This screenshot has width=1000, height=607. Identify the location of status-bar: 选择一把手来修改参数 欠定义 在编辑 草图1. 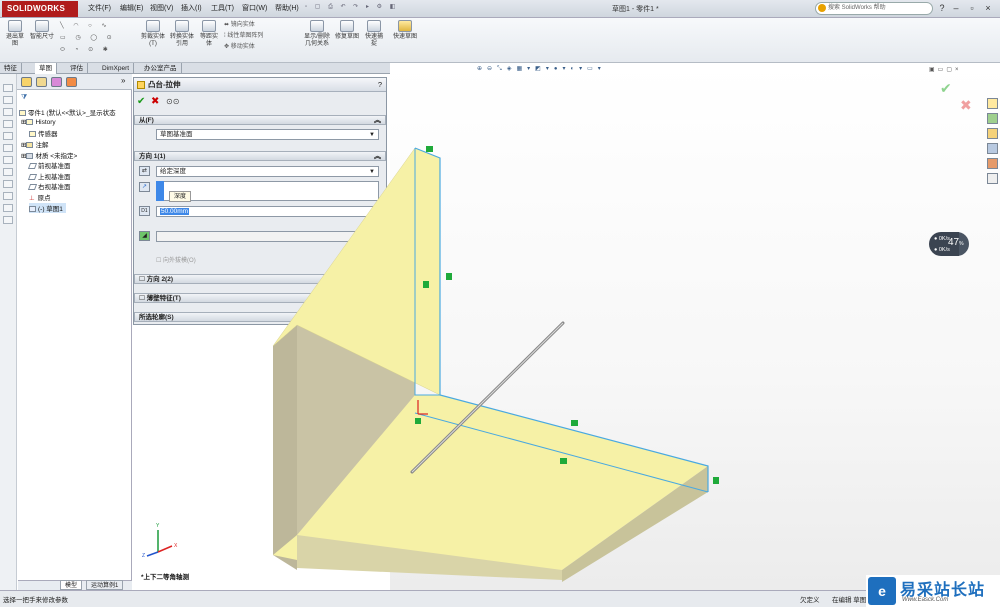
(500, 598).